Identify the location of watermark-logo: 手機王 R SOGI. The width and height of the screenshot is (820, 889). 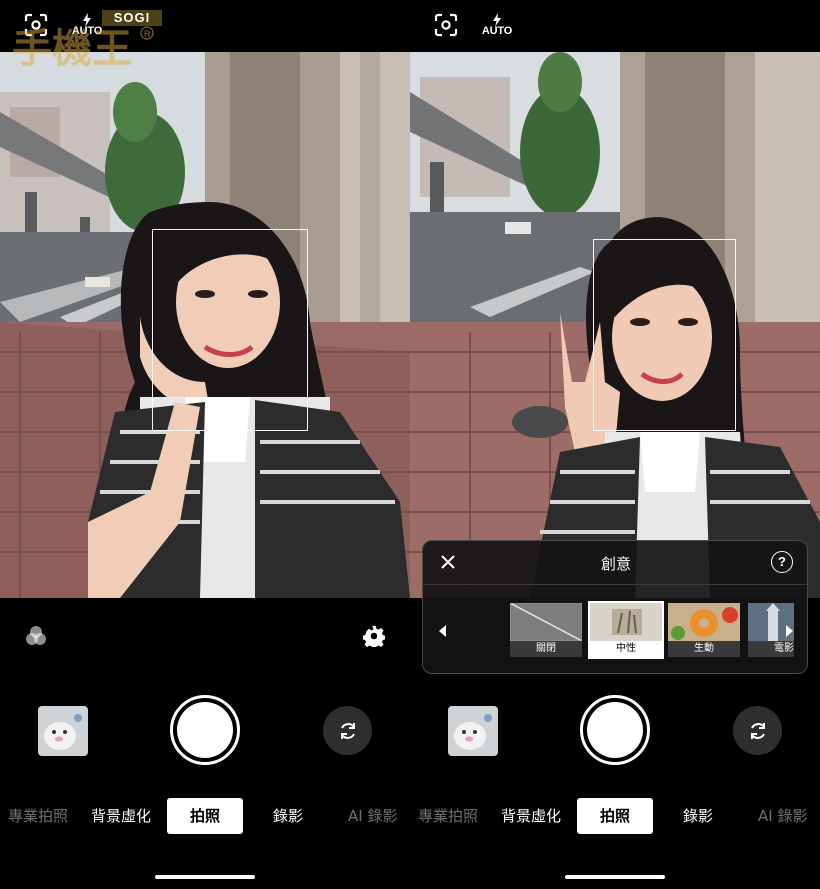
(86, 41).